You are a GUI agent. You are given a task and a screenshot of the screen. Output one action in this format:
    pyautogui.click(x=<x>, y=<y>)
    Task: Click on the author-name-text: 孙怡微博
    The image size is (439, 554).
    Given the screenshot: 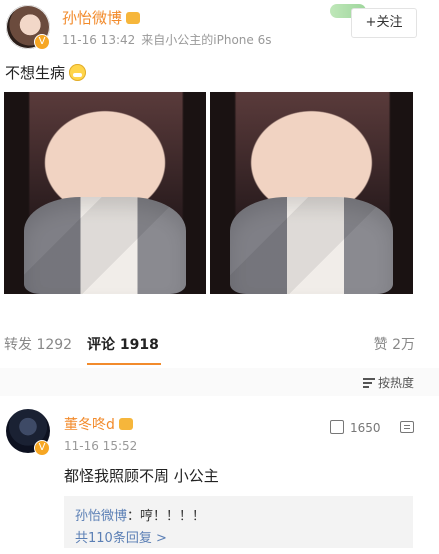 What is the action you would take?
    pyautogui.click(x=92, y=18)
    